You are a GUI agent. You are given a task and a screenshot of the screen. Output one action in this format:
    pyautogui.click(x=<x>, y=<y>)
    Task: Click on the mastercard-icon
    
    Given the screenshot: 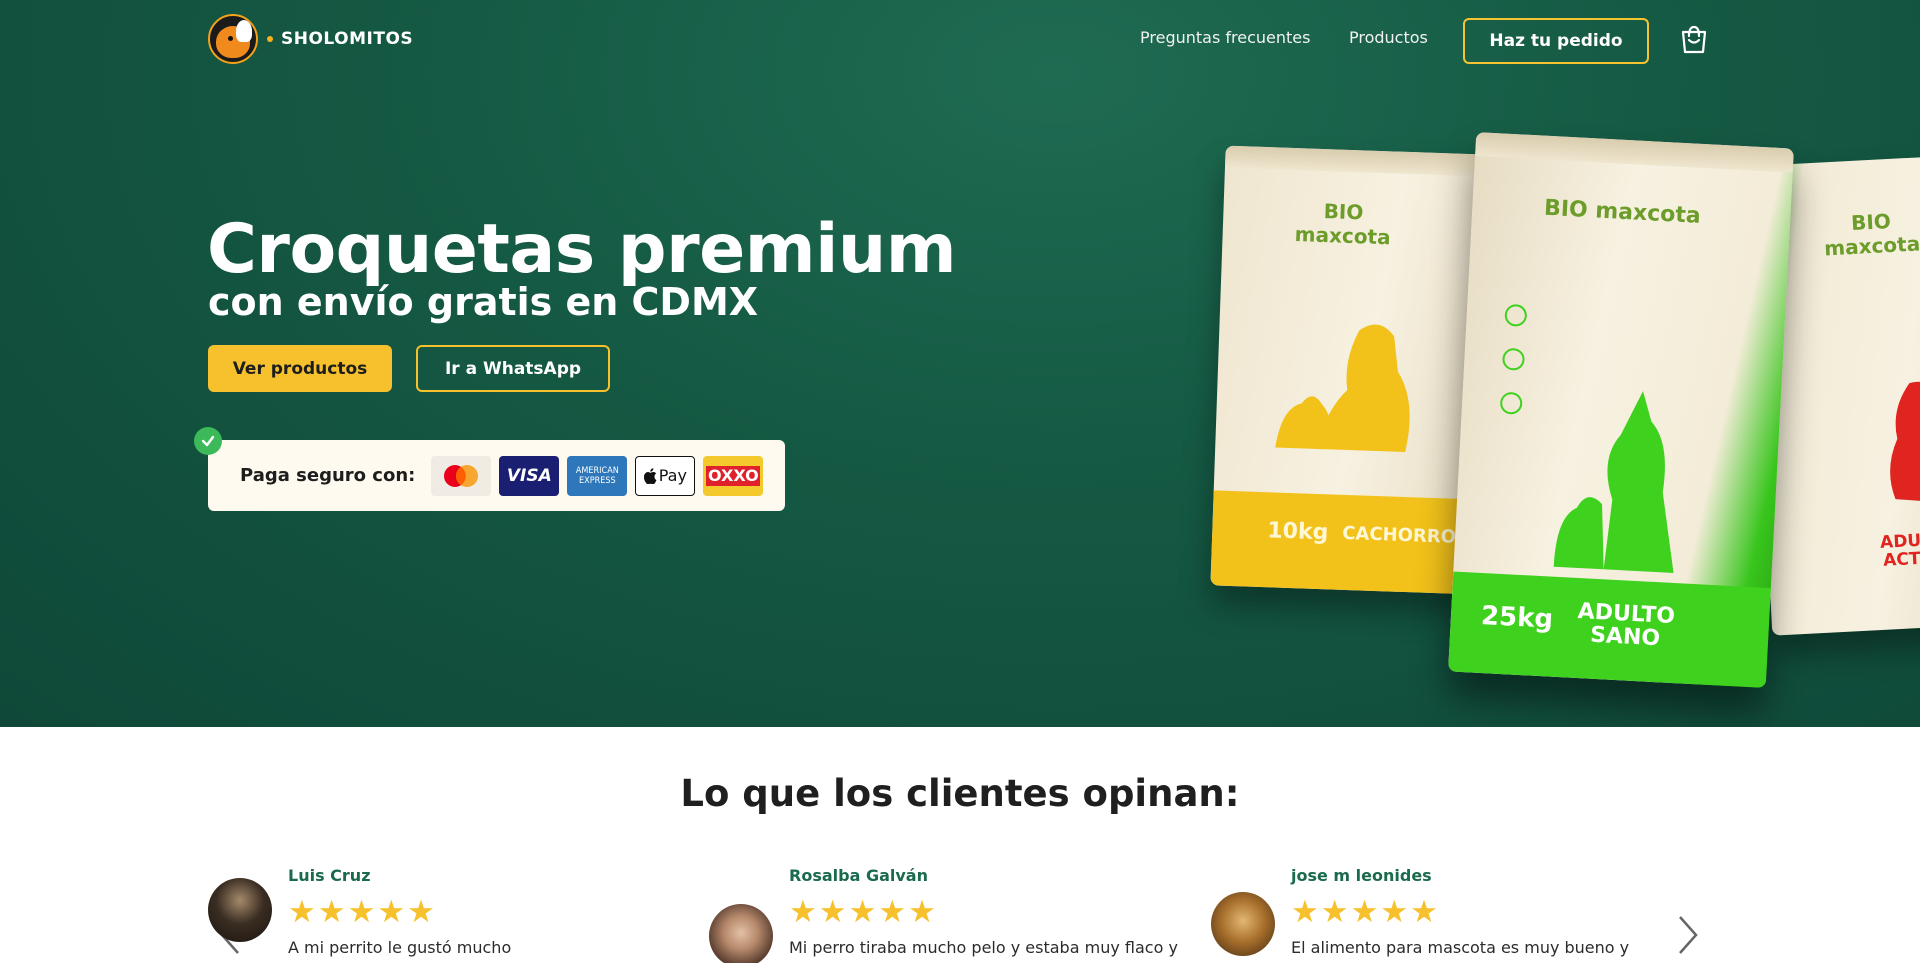 What is the action you would take?
    pyautogui.click(x=461, y=475)
    